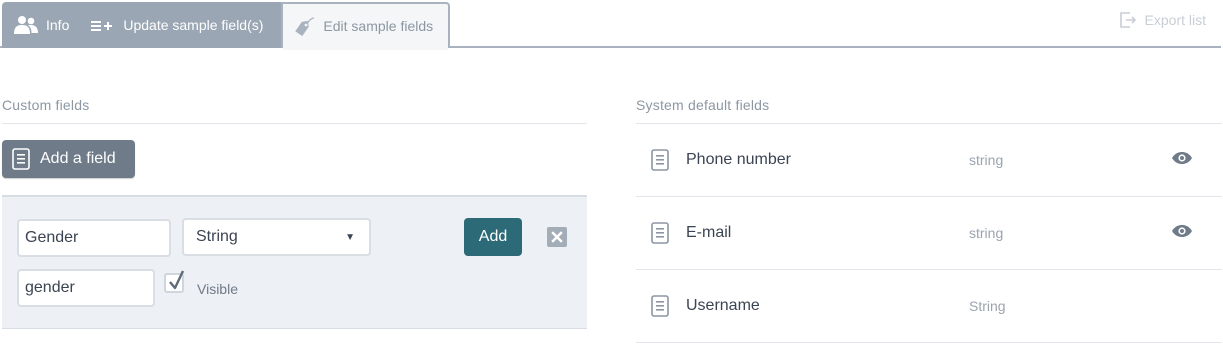 Image resolution: width=1223 pixels, height=344 pixels. I want to click on checkmark-icon, so click(177, 280).